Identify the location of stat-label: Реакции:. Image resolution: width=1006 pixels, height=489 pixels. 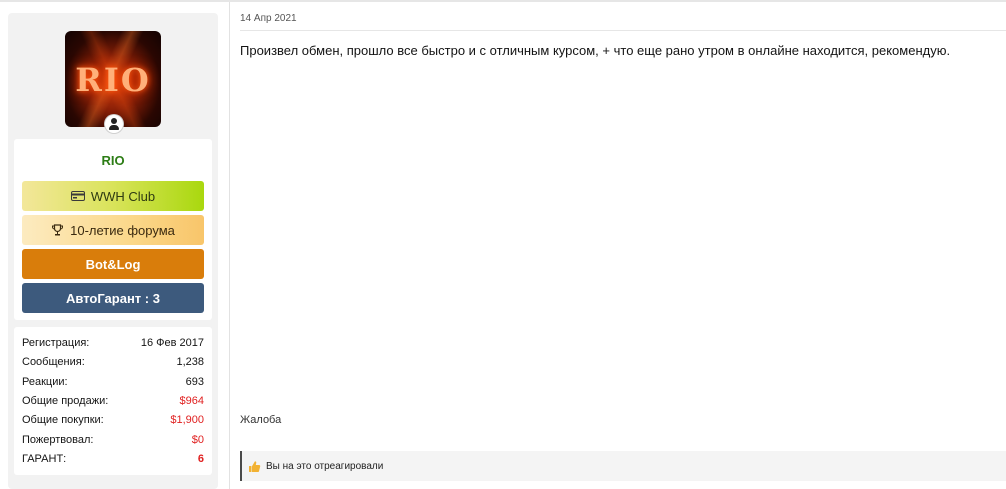
(45, 381).